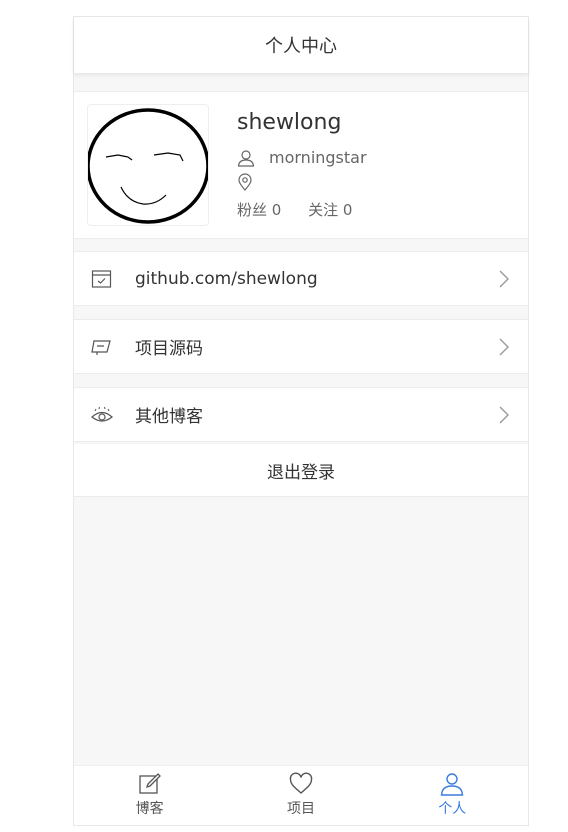 This screenshot has width=568, height=832. Describe the element at coordinates (300, 809) in the screenshot. I see `tab-label: 项目` at that location.